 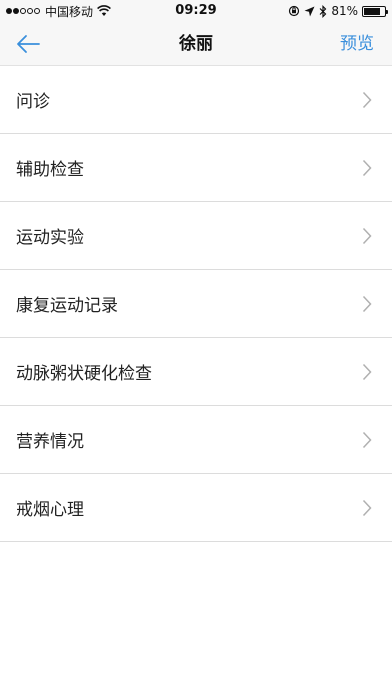 What do you see at coordinates (196, 372) in the screenshot?
I see `list-item-atherosclerosis-exam: 动脉粥状硬化检查` at bounding box center [196, 372].